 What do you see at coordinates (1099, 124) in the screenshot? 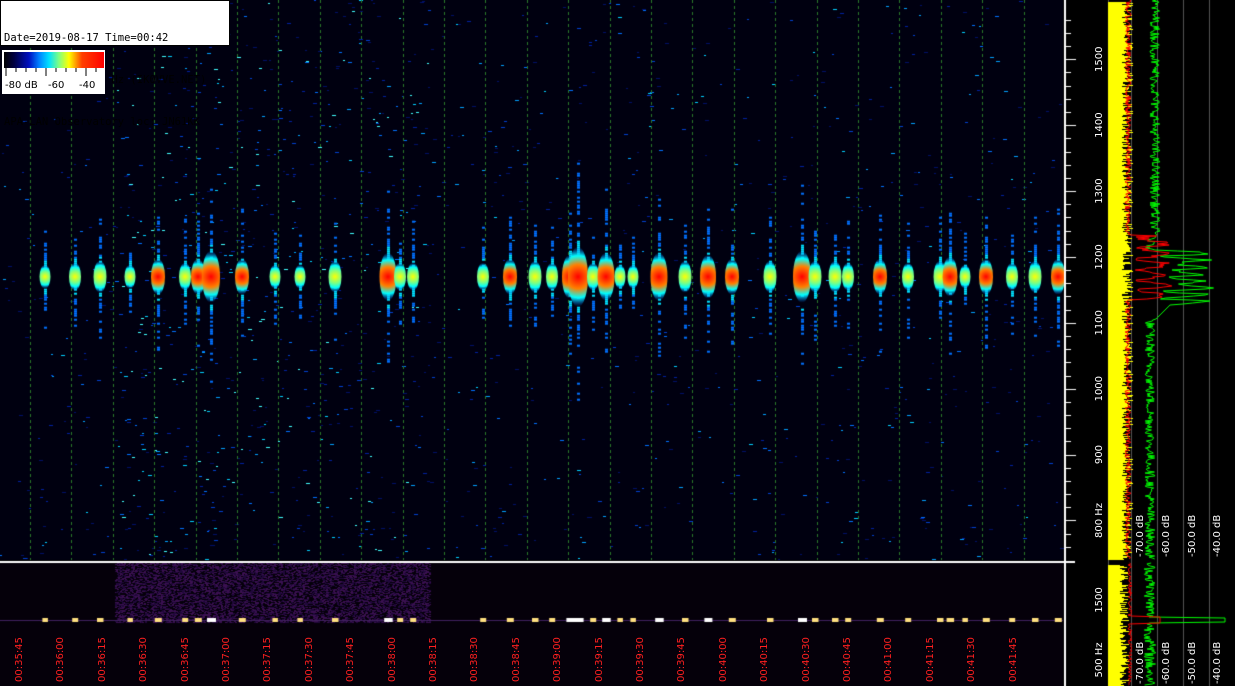
I see `freq-tick-label: 1400` at bounding box center [1099, 124].